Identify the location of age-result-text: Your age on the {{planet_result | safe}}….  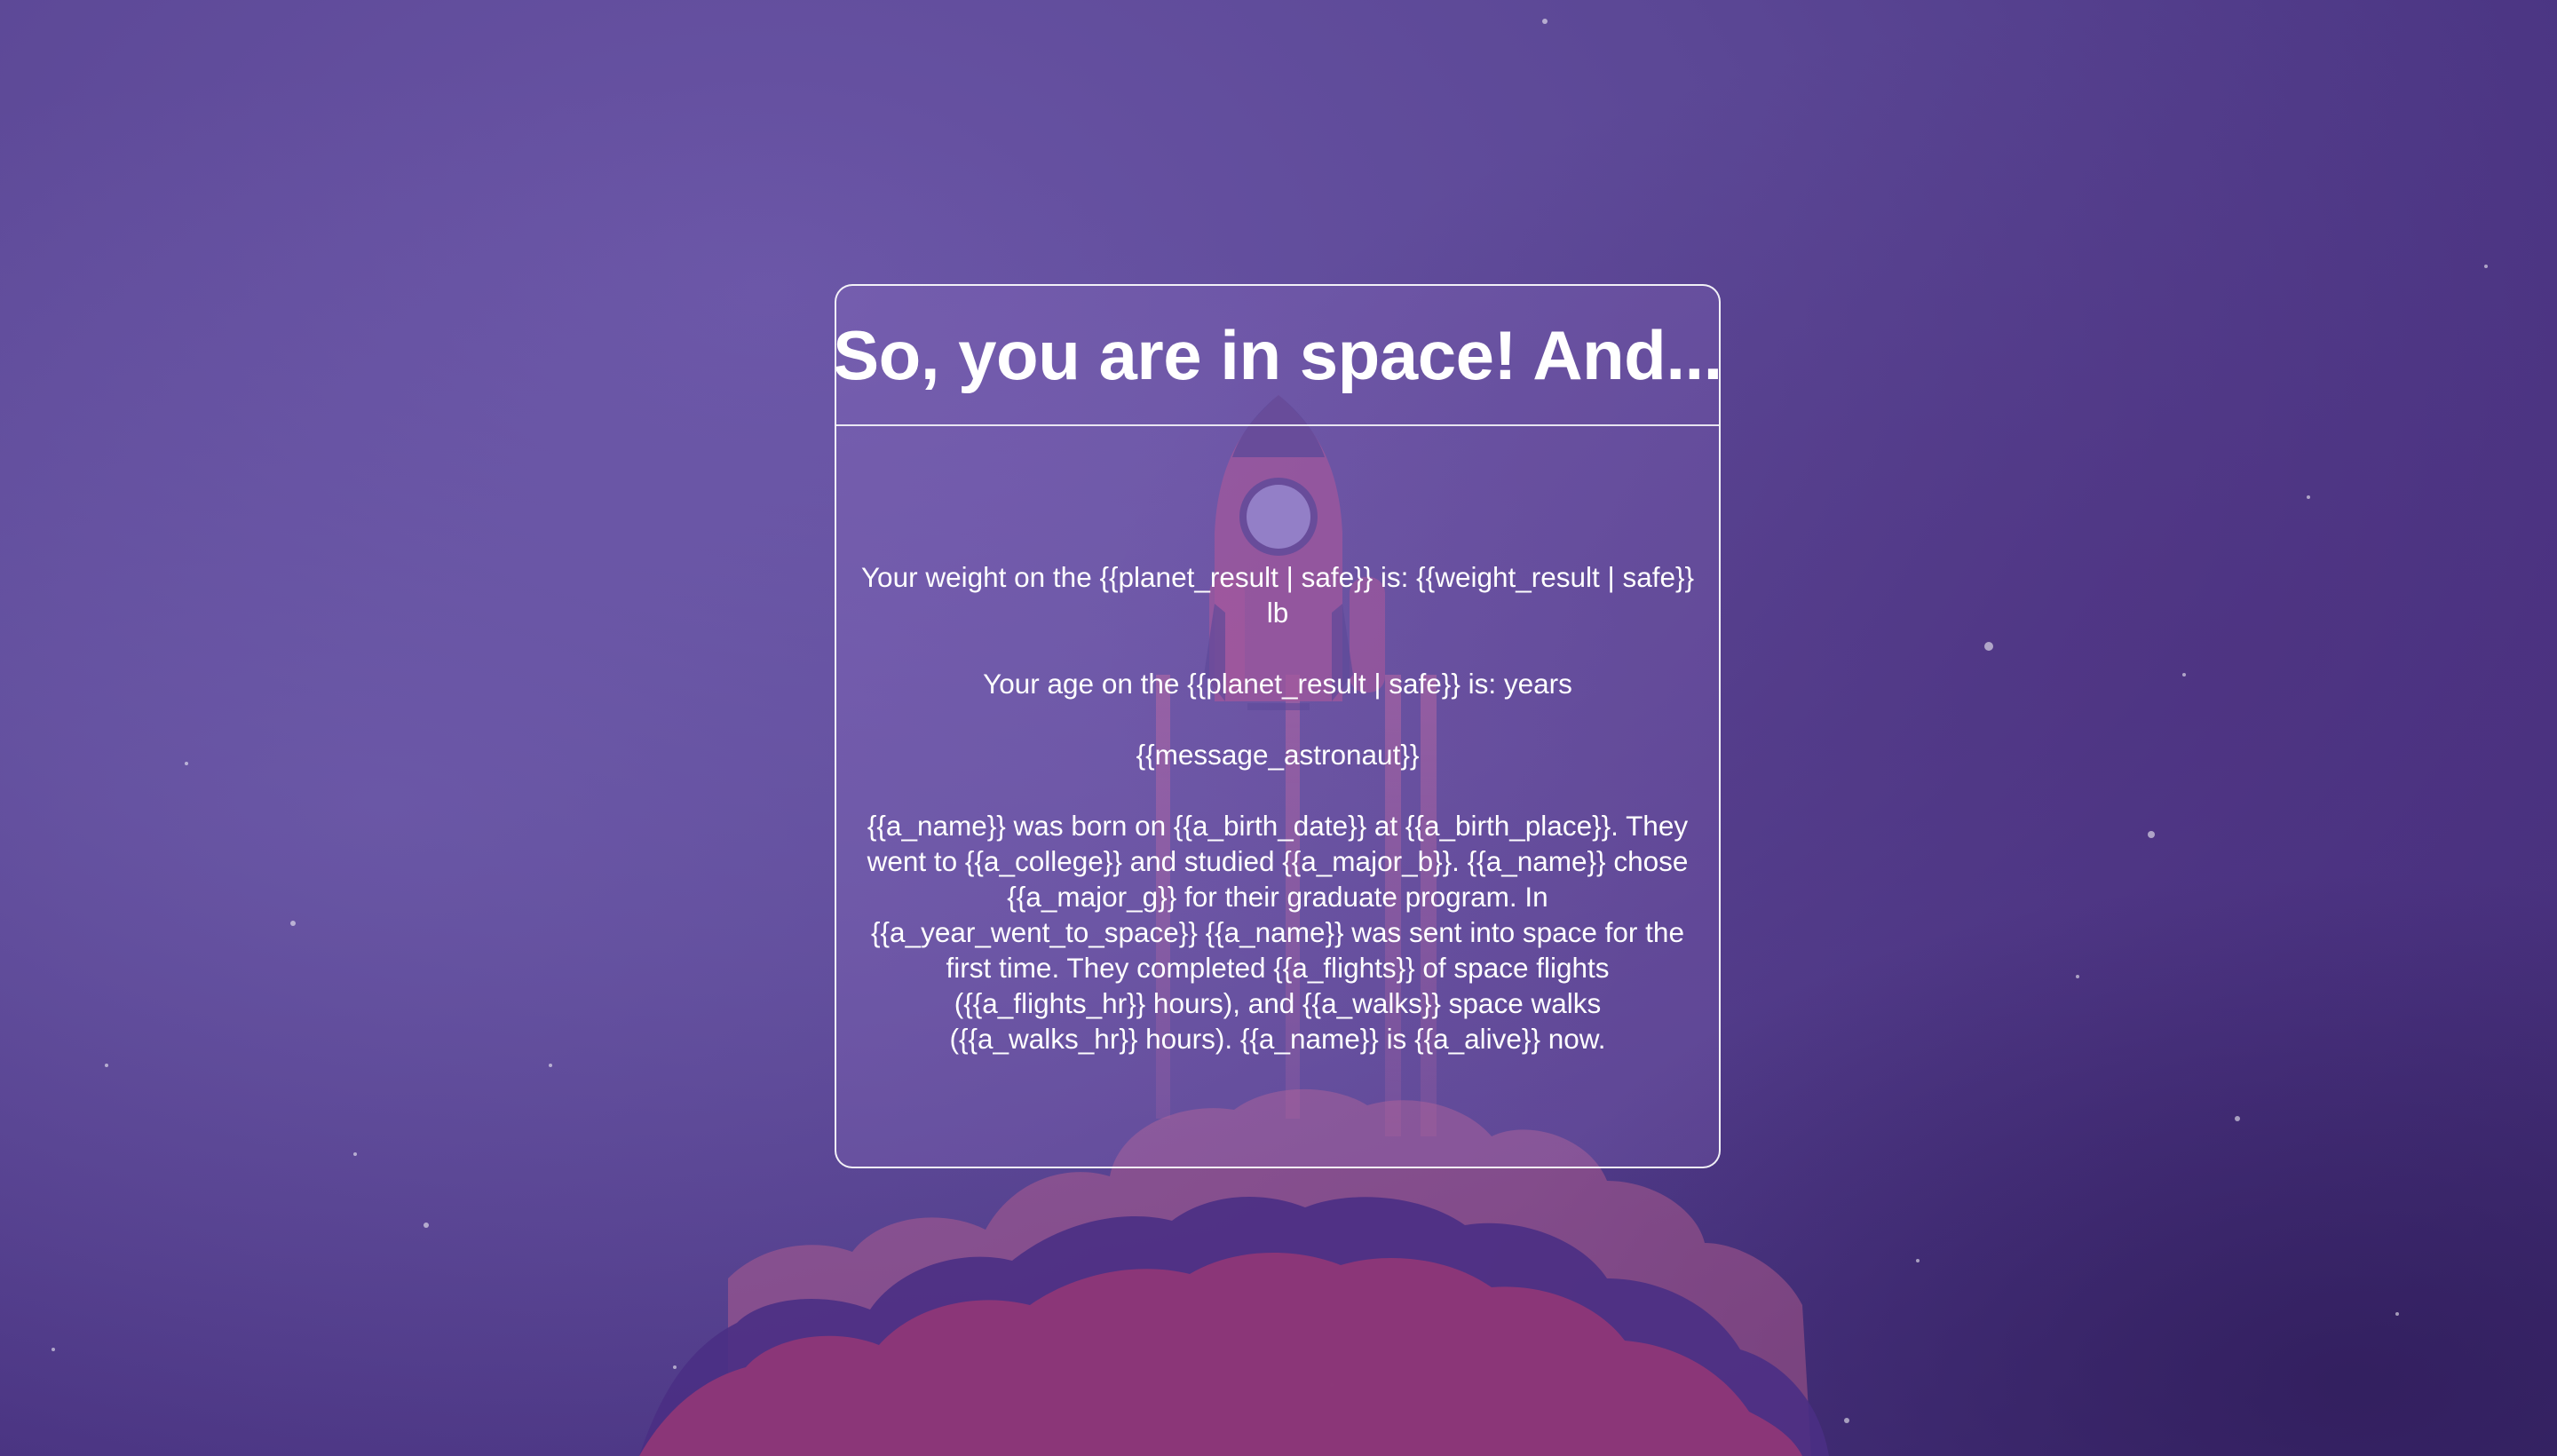
(1277, 684).